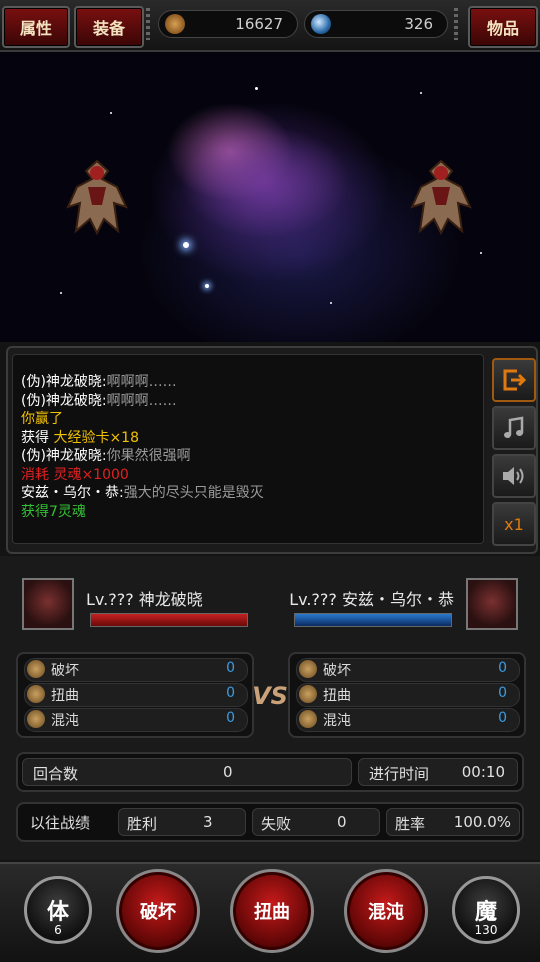  Describe the element at coordinates (482, 822) in the screenshot. I see `rate-value: 100.0%` at that location.